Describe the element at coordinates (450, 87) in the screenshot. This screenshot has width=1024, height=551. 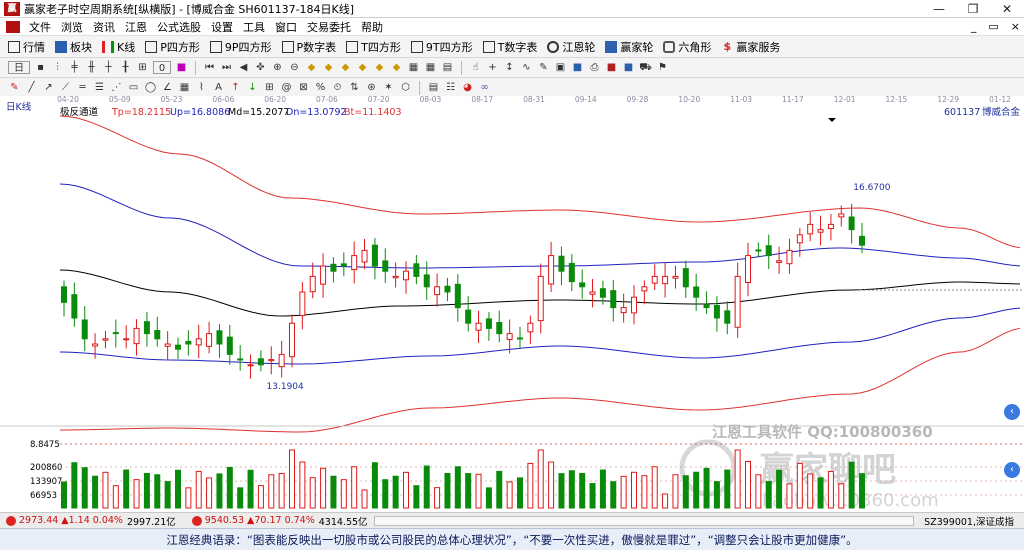
I see `list-view-icon: ☷` at that location.